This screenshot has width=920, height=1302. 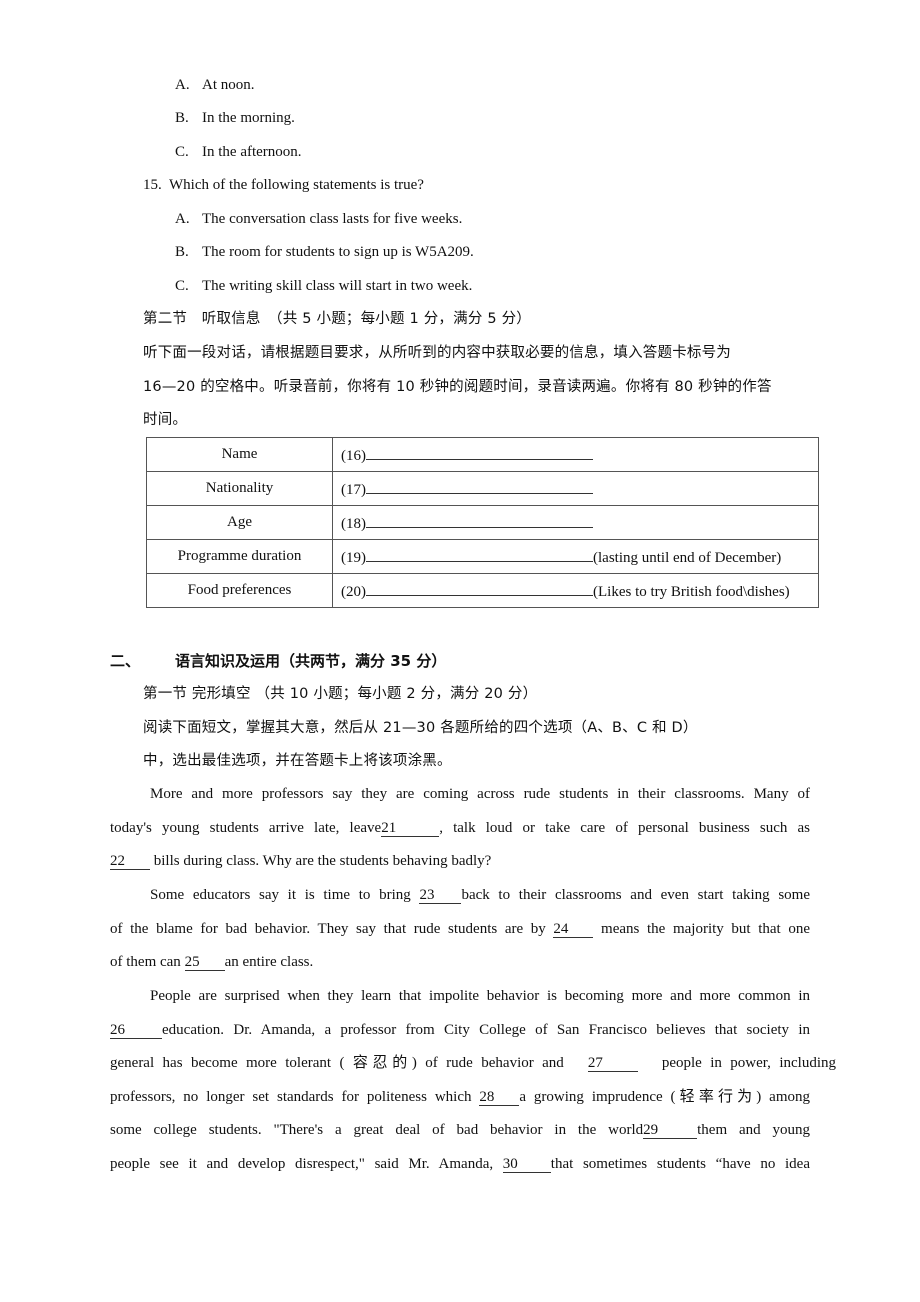 What do you see at coordinates (353, 591) in the screenshot?
I see `blank-number: (20)` at bounding box center [353, 591].